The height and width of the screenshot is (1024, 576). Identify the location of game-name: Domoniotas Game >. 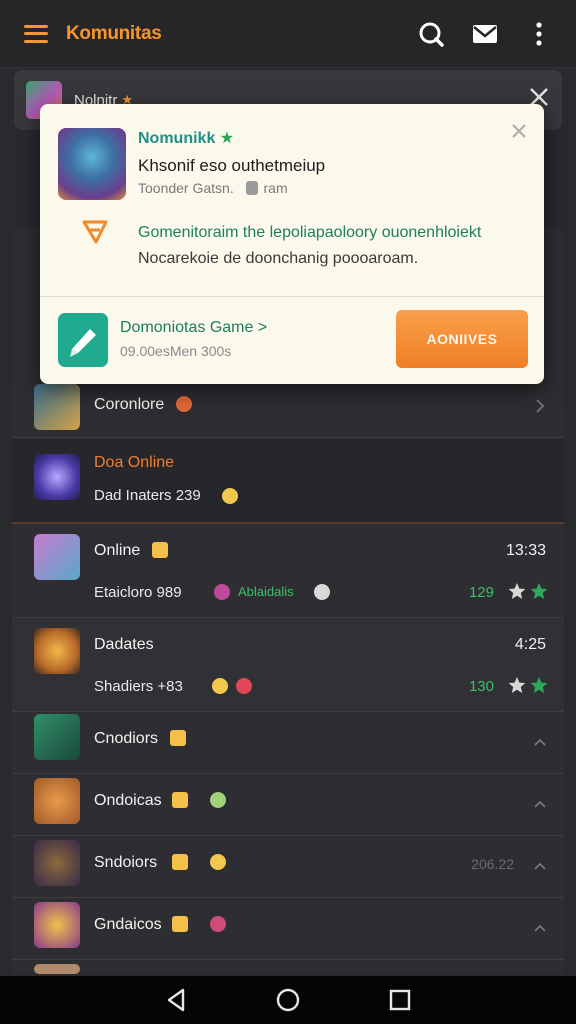
(193, 328).